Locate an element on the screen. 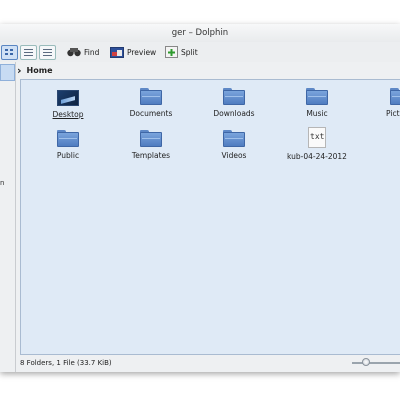 The image size is (400, 400). window-title: ger – Dolphin is located at coordinates (200, 33).